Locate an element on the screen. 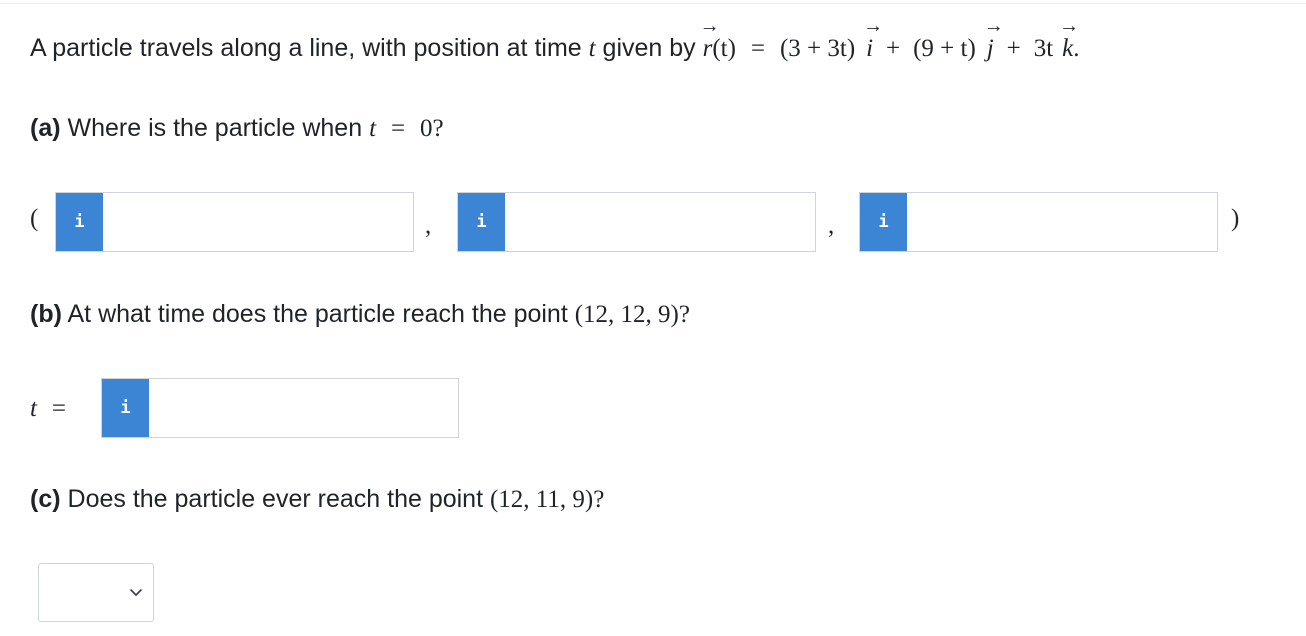 The image size is (1306, 636). answer-field-time is located at coordinates (303, 408).